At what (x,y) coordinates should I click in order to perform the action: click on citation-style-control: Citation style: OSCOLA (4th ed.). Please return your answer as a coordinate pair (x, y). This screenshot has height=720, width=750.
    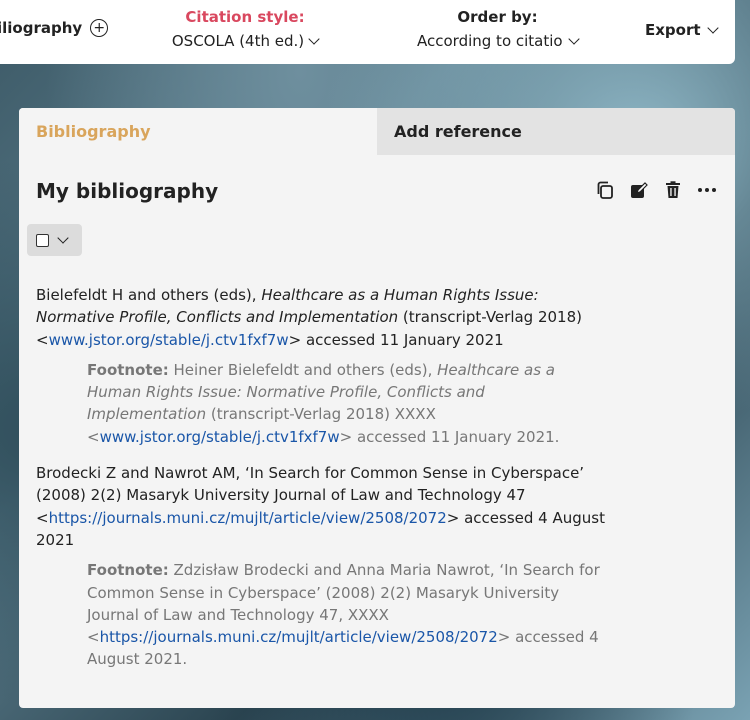
    Looking at the image, I should click on (245, 29).